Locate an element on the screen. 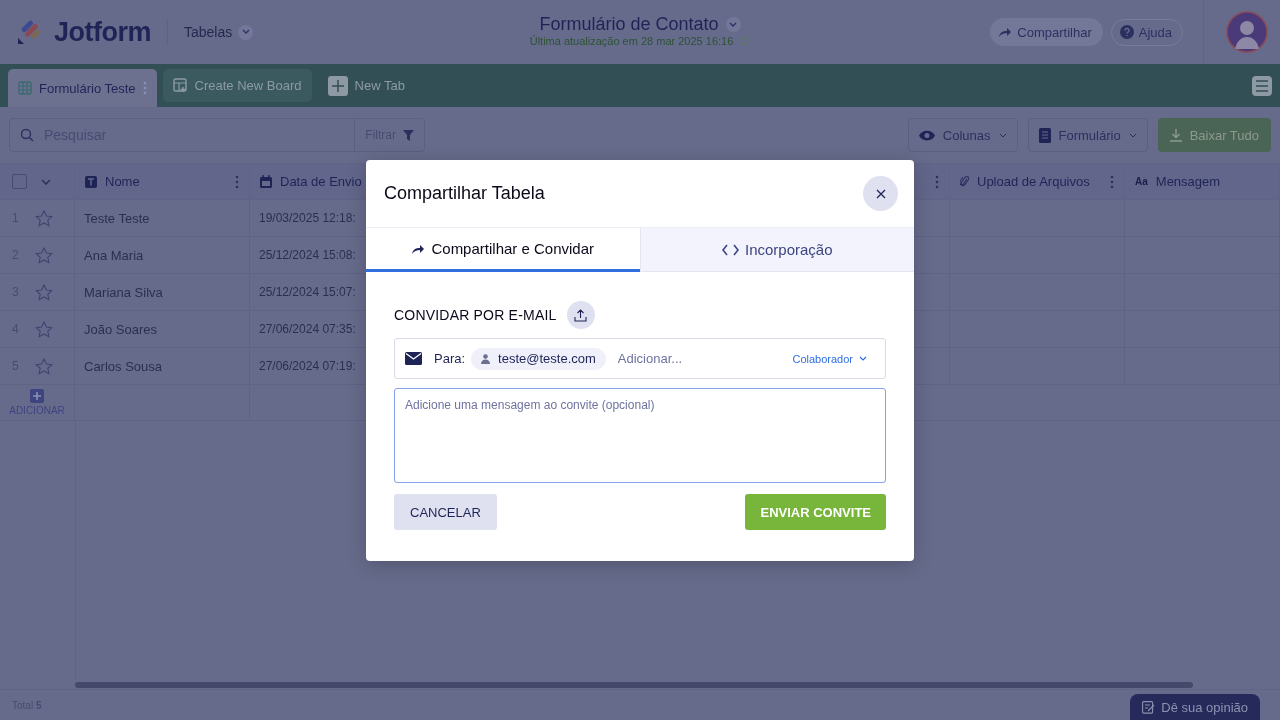 This screenshot has height=720, width=1280. cancel-button: CANCELAR is located at coordinates (445, 512).